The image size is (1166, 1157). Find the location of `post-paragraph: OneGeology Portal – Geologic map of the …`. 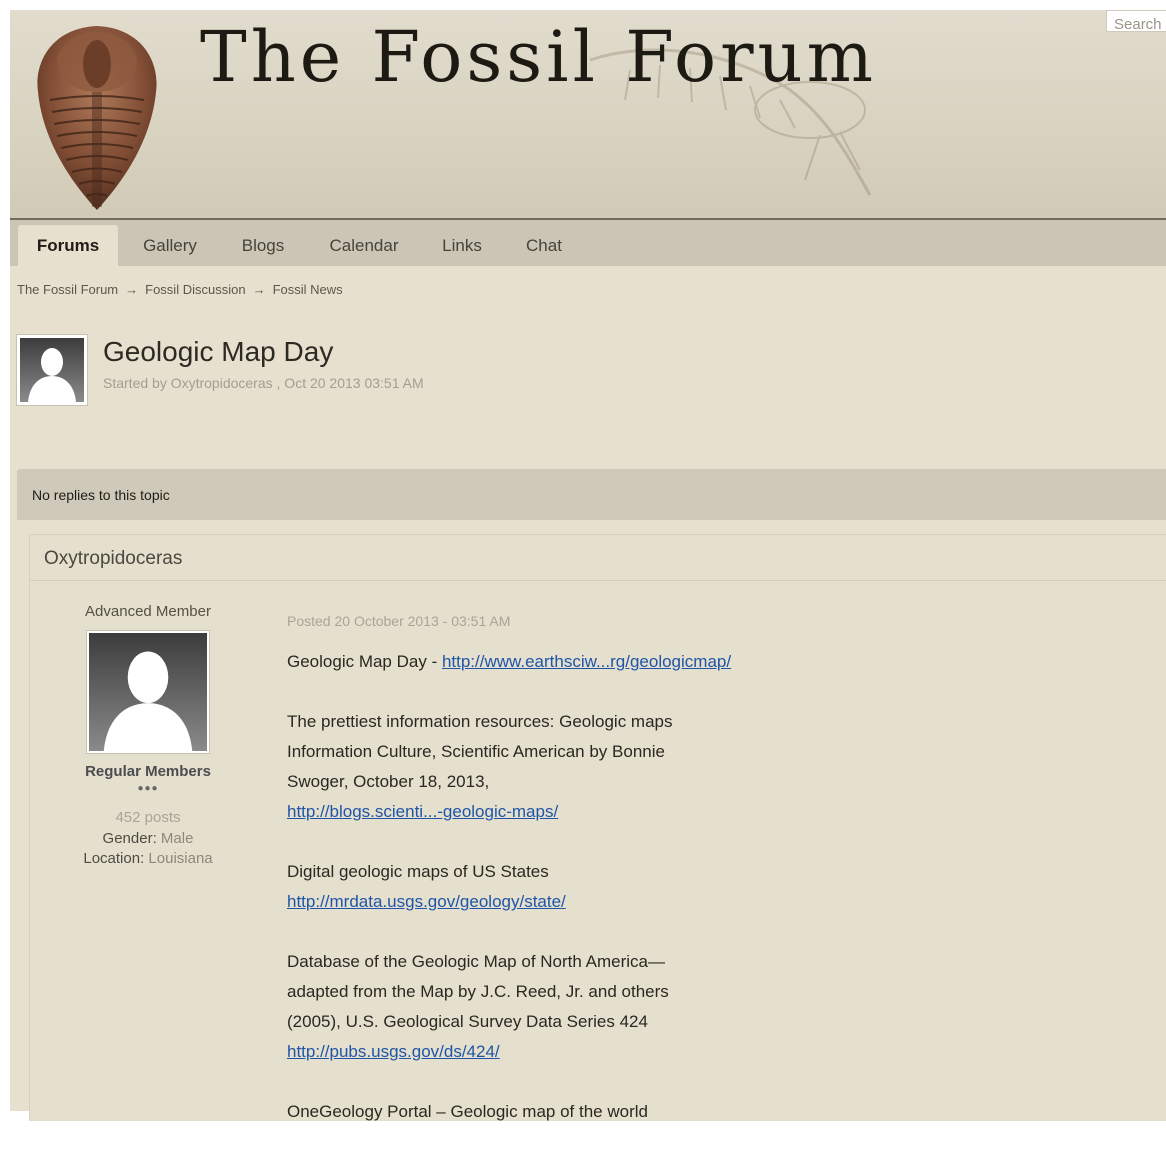

post-paragraph: OneGeology Portal – Geologic map of the … is located at coordinates (522, 1112).